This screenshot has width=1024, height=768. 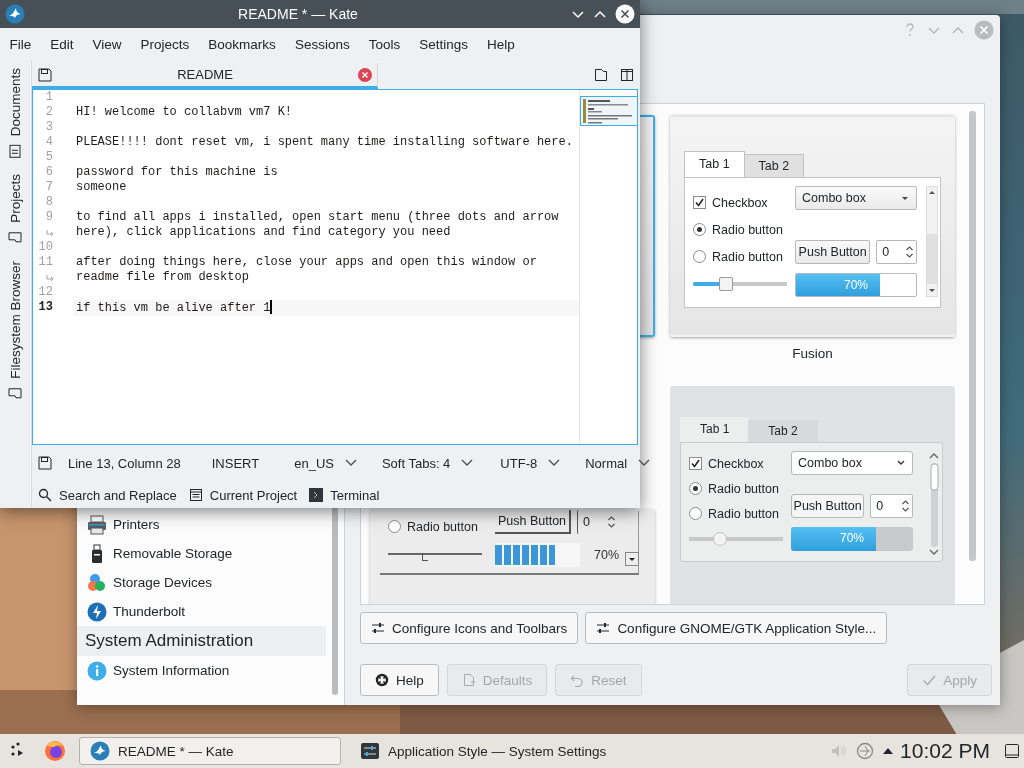 What do you see at coordinates (45, 307) in the screenshot?
I see `line-number: 13` at bounding box center [45, 307].